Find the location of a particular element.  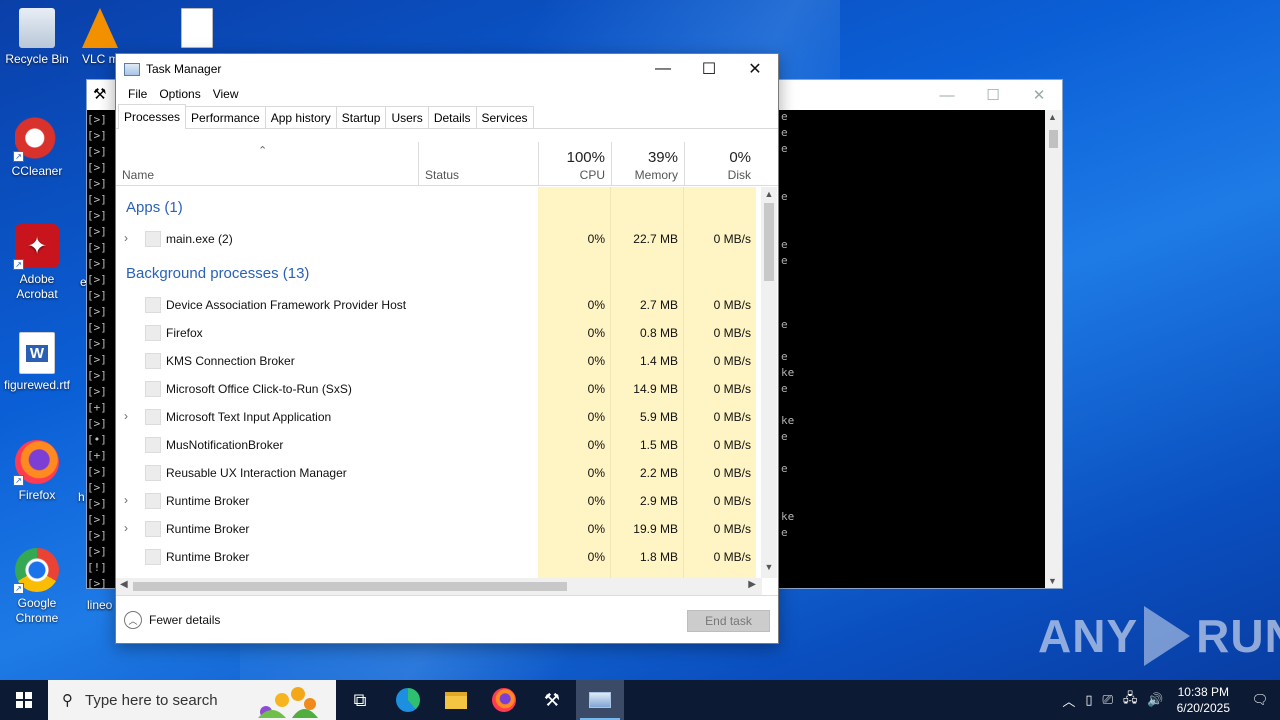

process-row: › main.exe (2) 0% 22.7 MB 0 MB/s is located at coordinates (439, 239).